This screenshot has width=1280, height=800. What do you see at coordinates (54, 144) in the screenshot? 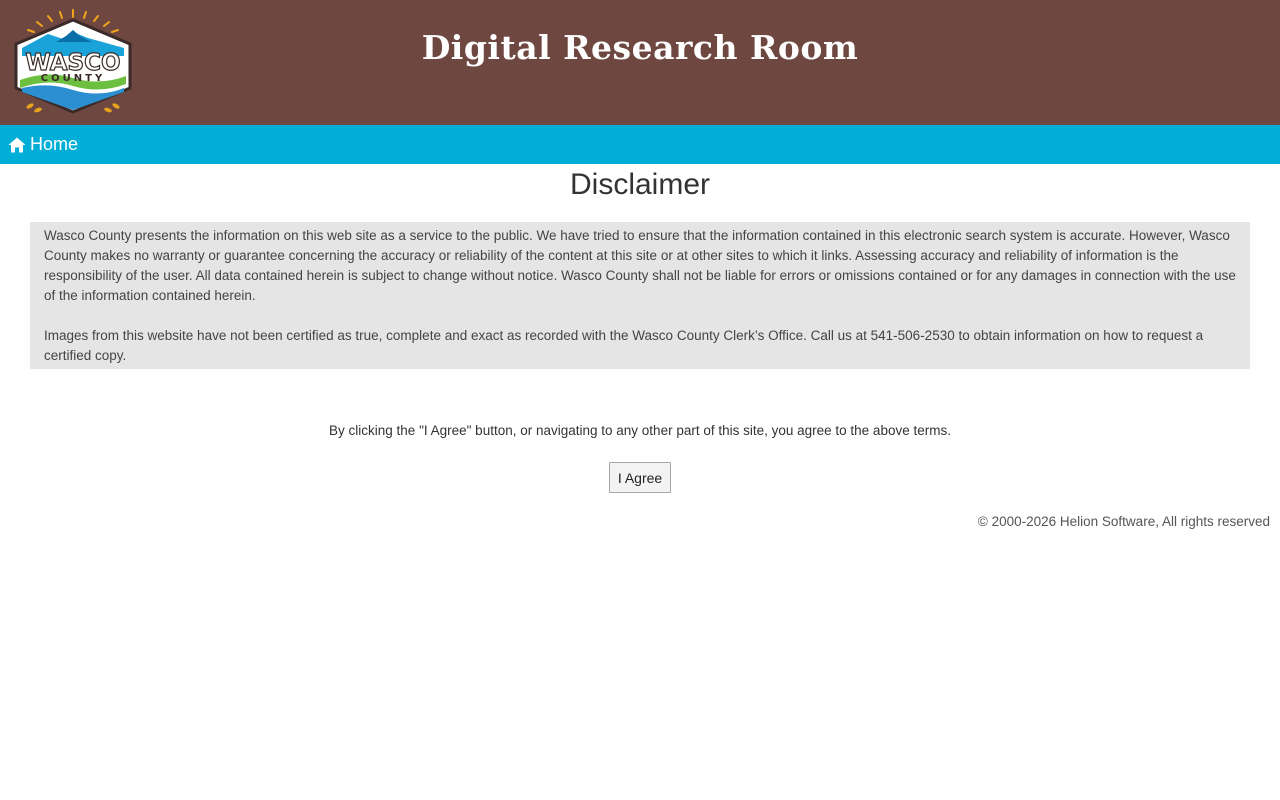
I see `nav-home-label: Home` at bounding box center [54, 144].